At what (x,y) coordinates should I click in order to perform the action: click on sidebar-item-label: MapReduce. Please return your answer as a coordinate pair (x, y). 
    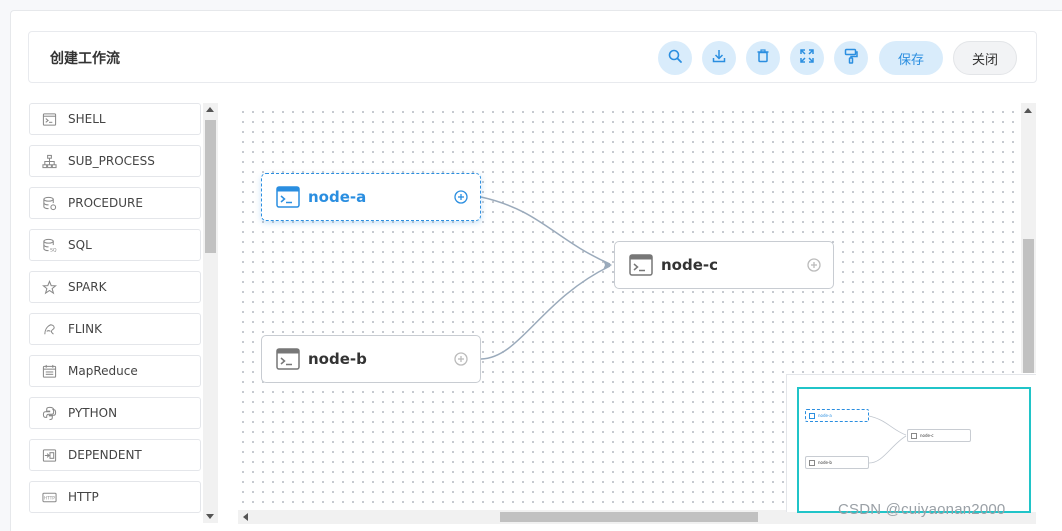
    Looking at the image, I should click on (103, 371).